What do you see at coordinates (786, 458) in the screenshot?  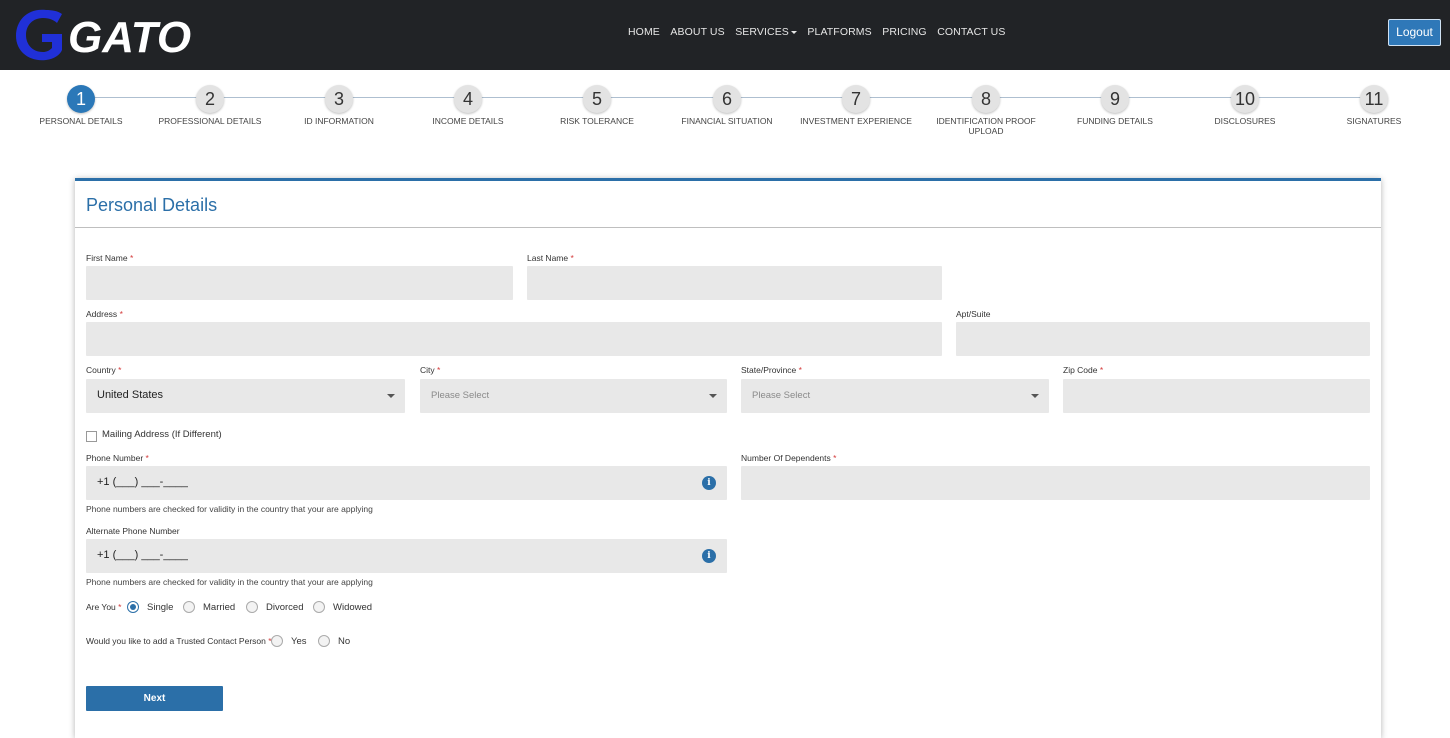 I see `dependents-label-text: Number Of Dependents` at bounding box center [786, 458].